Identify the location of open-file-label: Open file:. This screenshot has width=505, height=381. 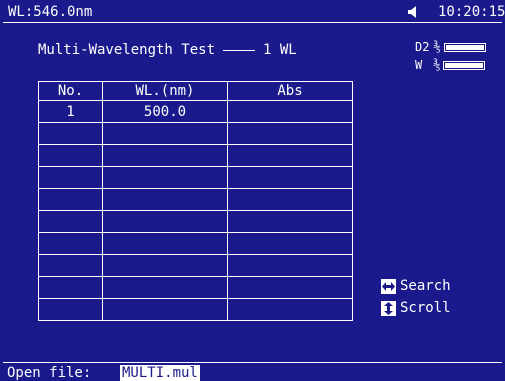
(49, 373).